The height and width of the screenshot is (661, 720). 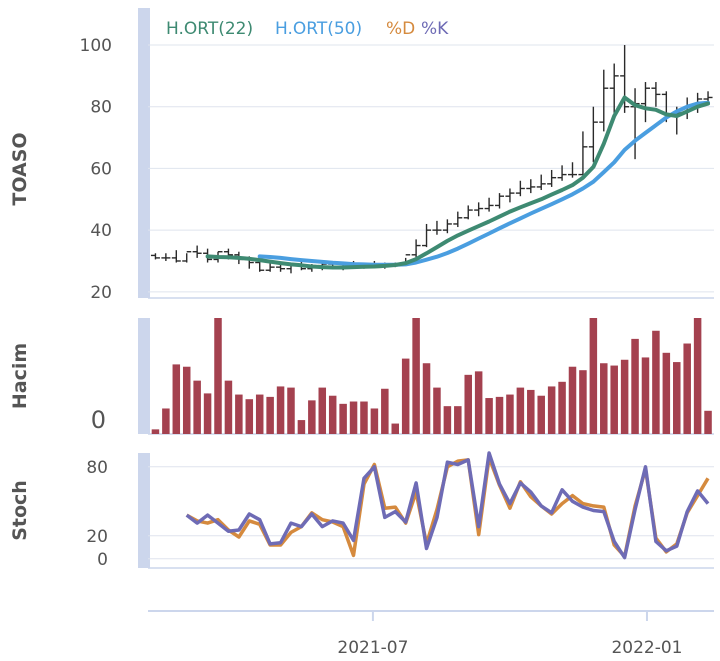 What do you see at coordinates (101, 293) in the screenshot?
I see `ytick-price-20: 20` at bounding box center [101, 293].